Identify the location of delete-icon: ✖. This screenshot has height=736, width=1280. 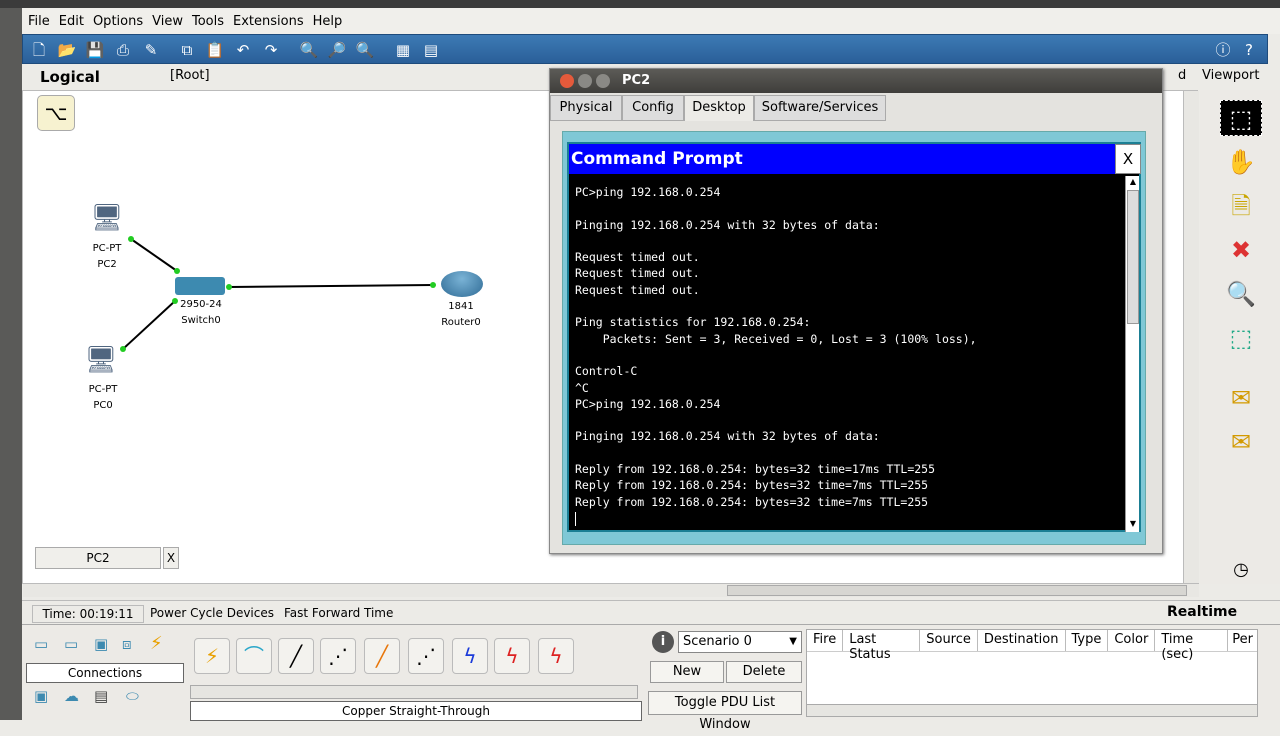
(1241, 250).